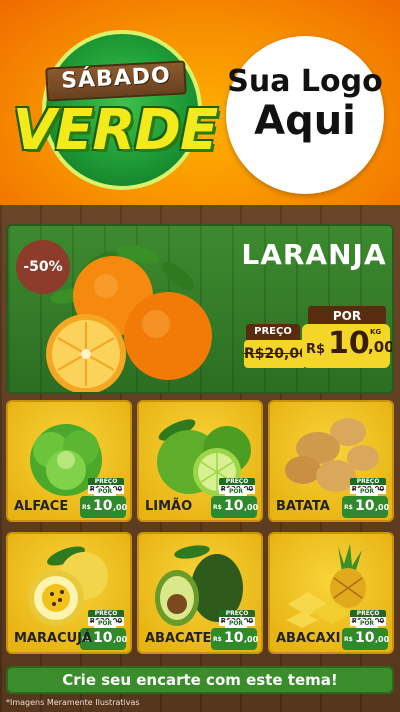 The height and width of the screenshot is (712, 400). I want to click on badge-main-text: VERDE, so click(115, 130).